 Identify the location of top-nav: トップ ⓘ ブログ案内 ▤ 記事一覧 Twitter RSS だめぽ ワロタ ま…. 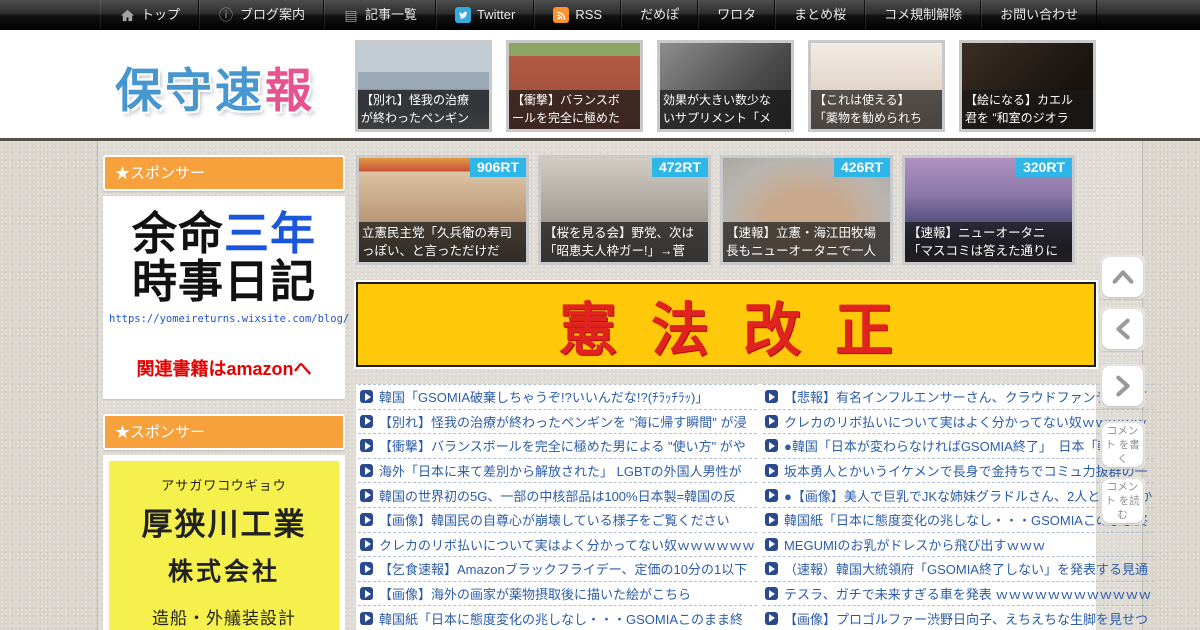
(600, 15).